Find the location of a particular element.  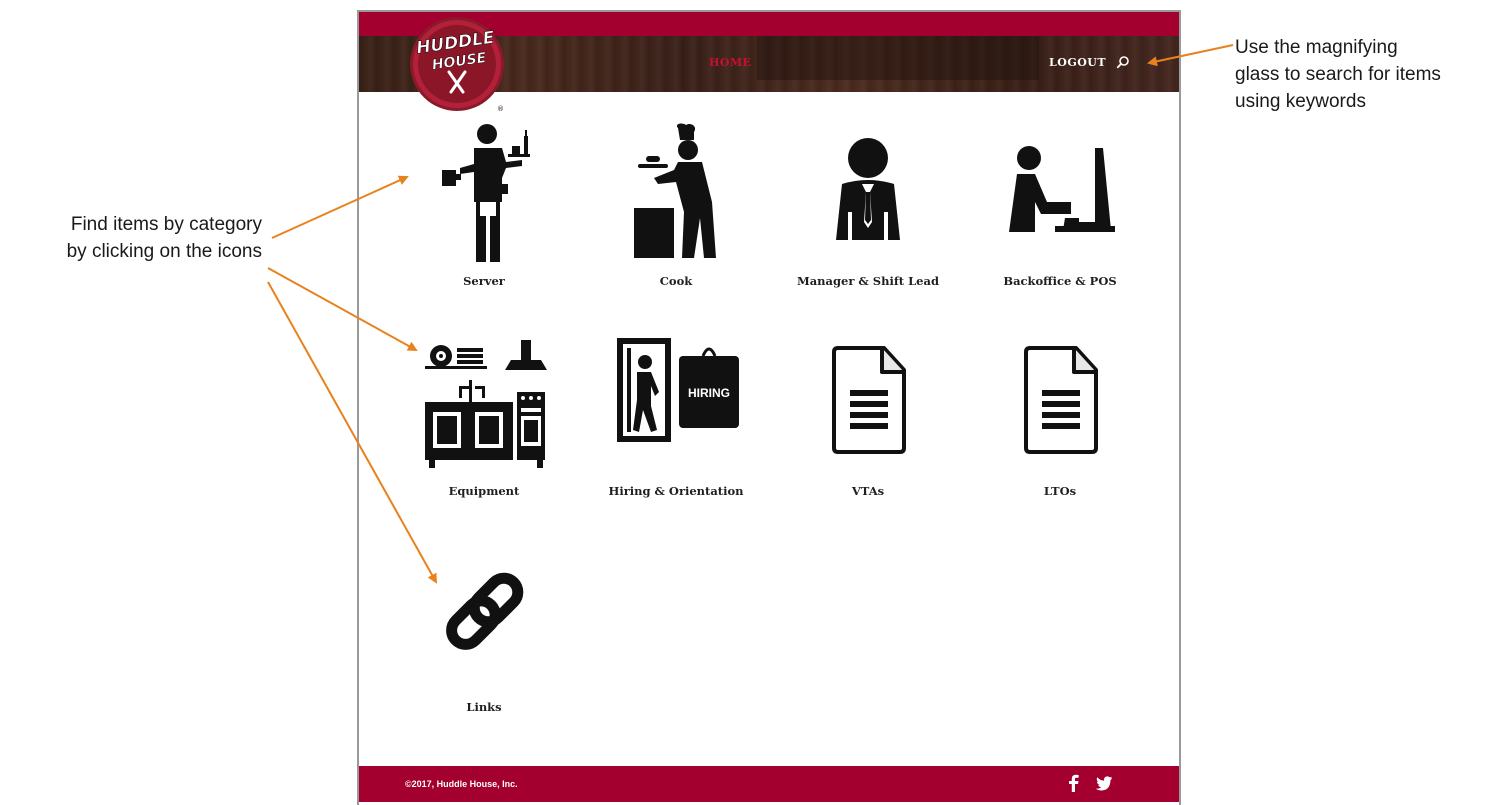

footer: ©2017, Huddle House, Inc. is located at coordinates (769, 784).